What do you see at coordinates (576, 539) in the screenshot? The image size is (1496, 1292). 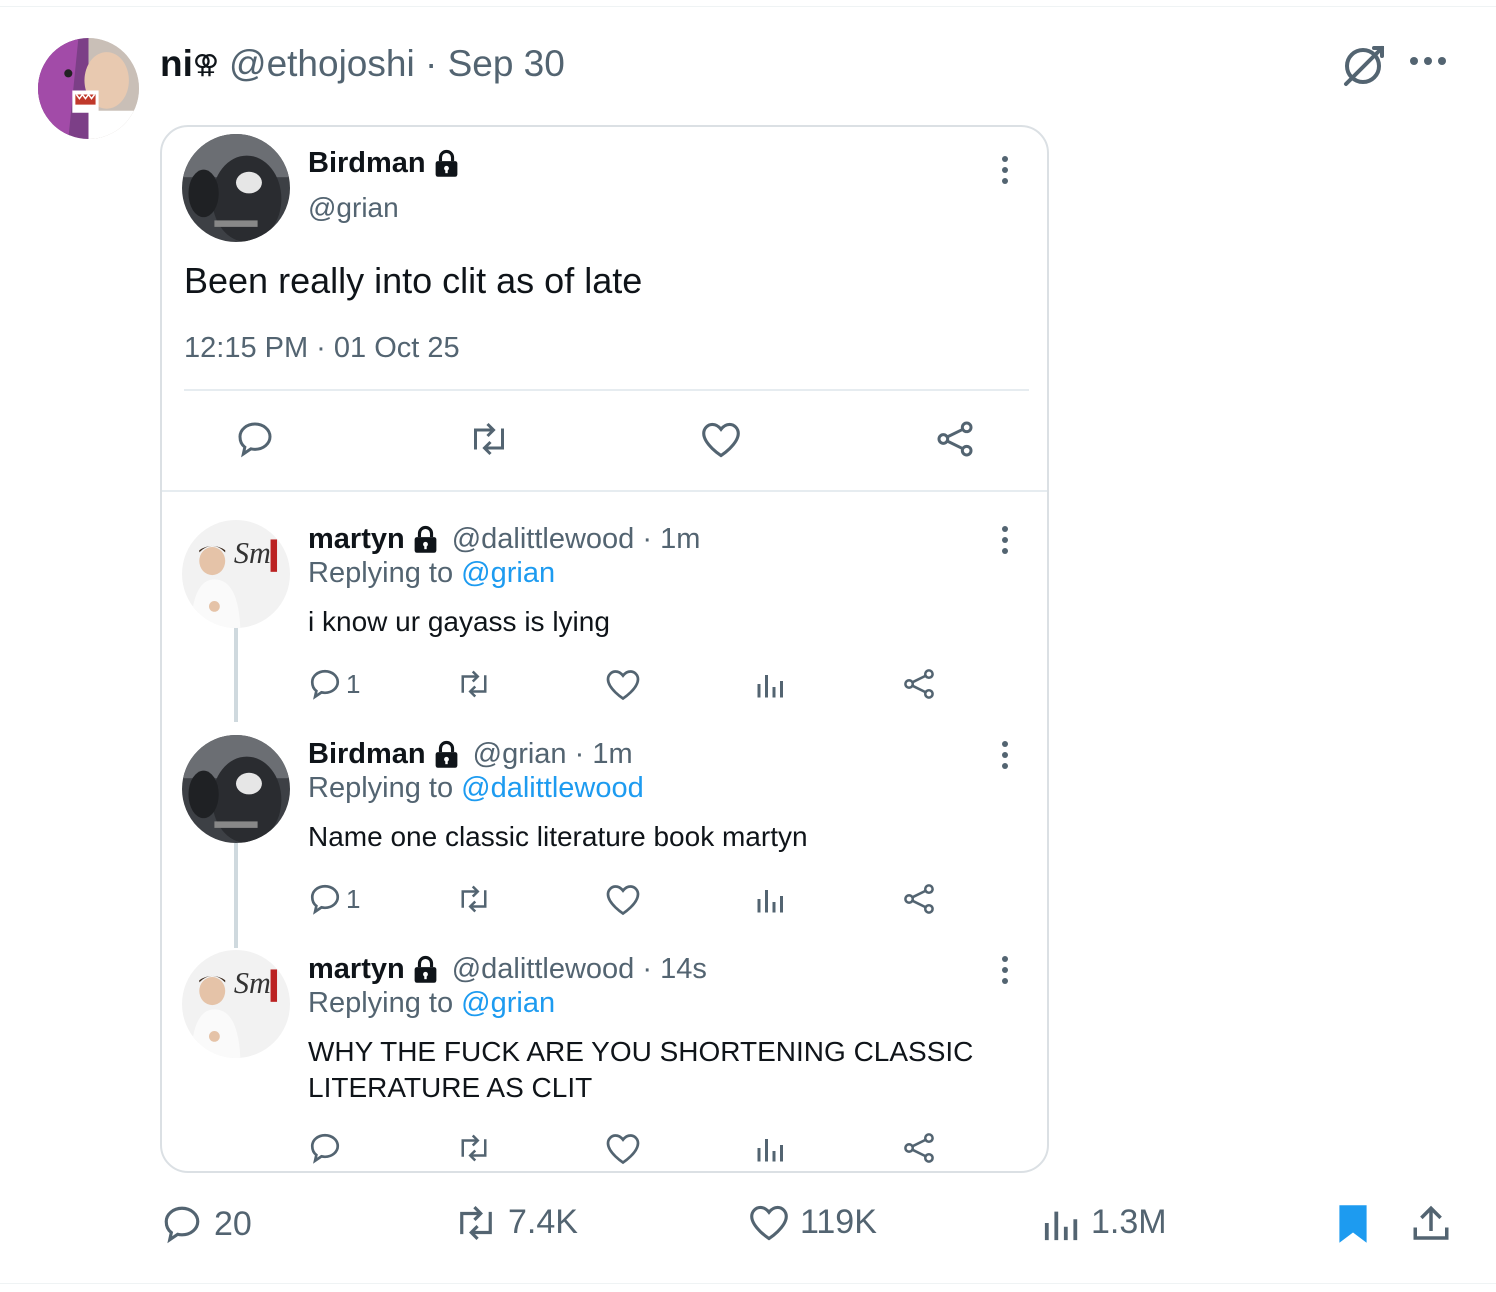 I see `reply-handle-time: @dalittlewood · 1m` at bounding box center [576, 539].